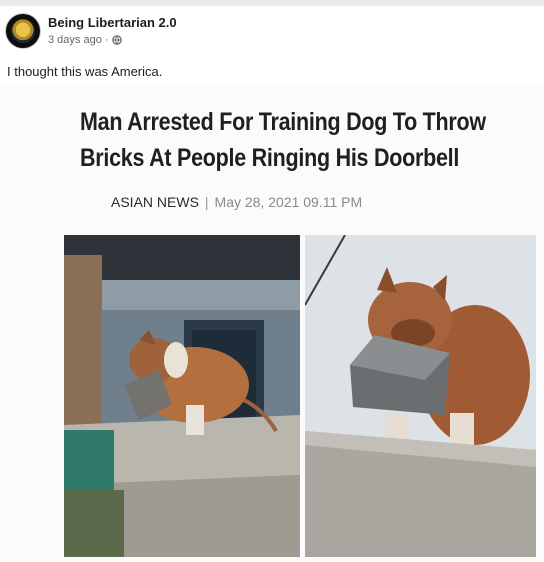 This screenshot has width=544, height=562. I want to click on article-byline: ASIAN NEWS | May 28, 2021 09.11 PM, so click(236, 202).